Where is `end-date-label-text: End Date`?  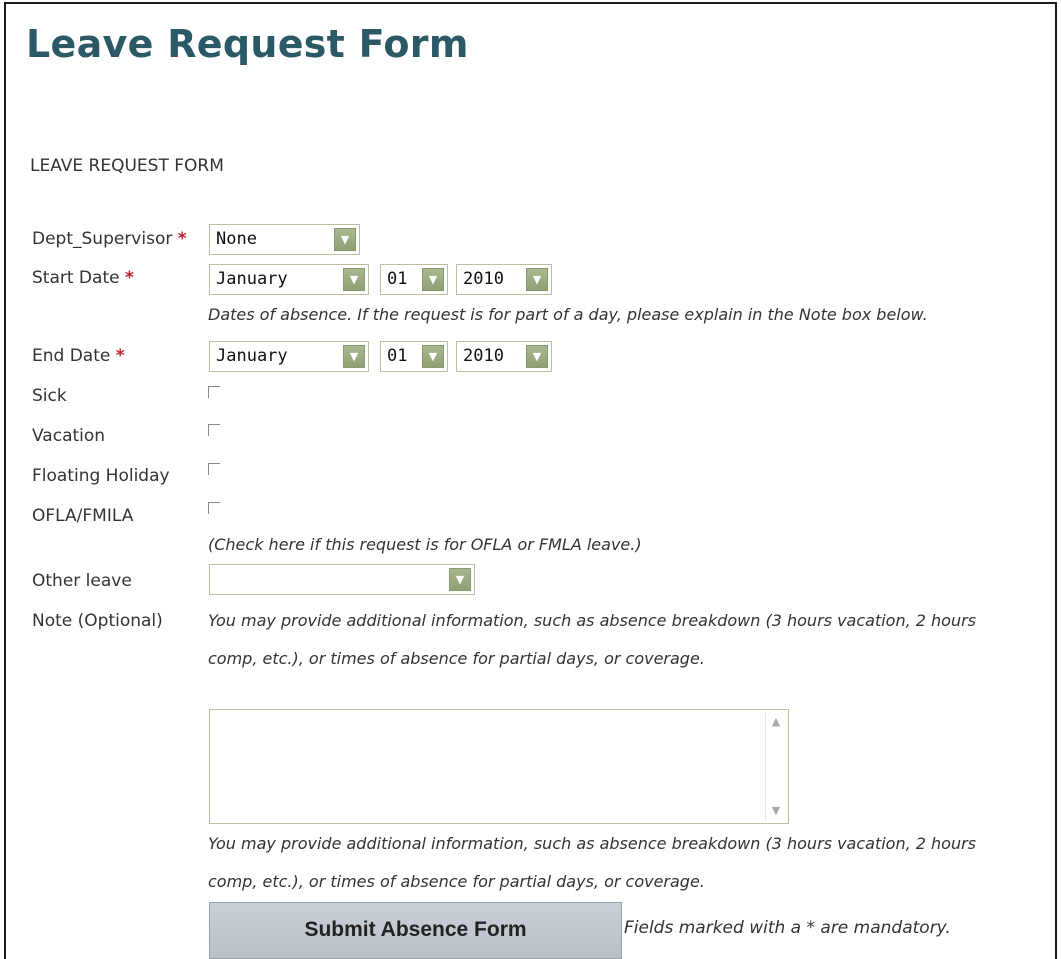 end-date-label-text: End Date is located at coordinates (71, 356).